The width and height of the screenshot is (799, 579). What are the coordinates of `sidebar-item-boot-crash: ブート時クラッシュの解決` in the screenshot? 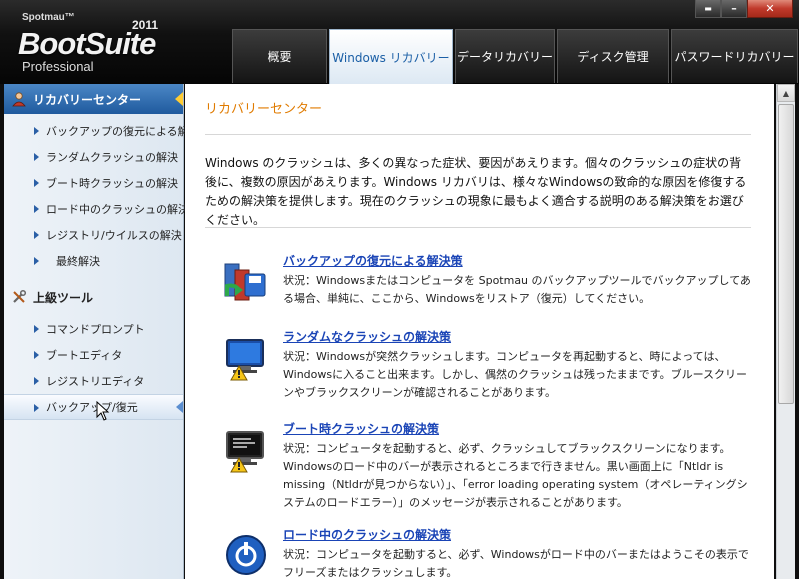 It's located at (93, 183).